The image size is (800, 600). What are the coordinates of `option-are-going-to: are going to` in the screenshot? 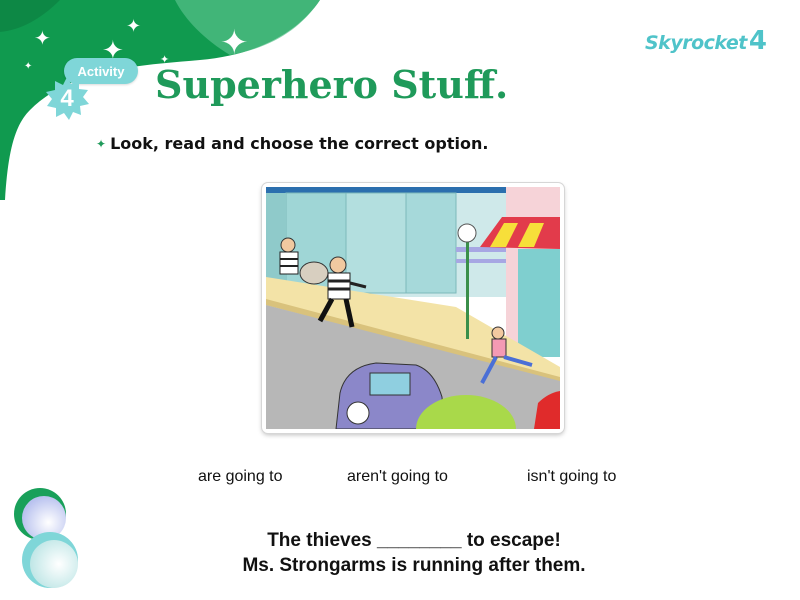 It's located at (240, 477).